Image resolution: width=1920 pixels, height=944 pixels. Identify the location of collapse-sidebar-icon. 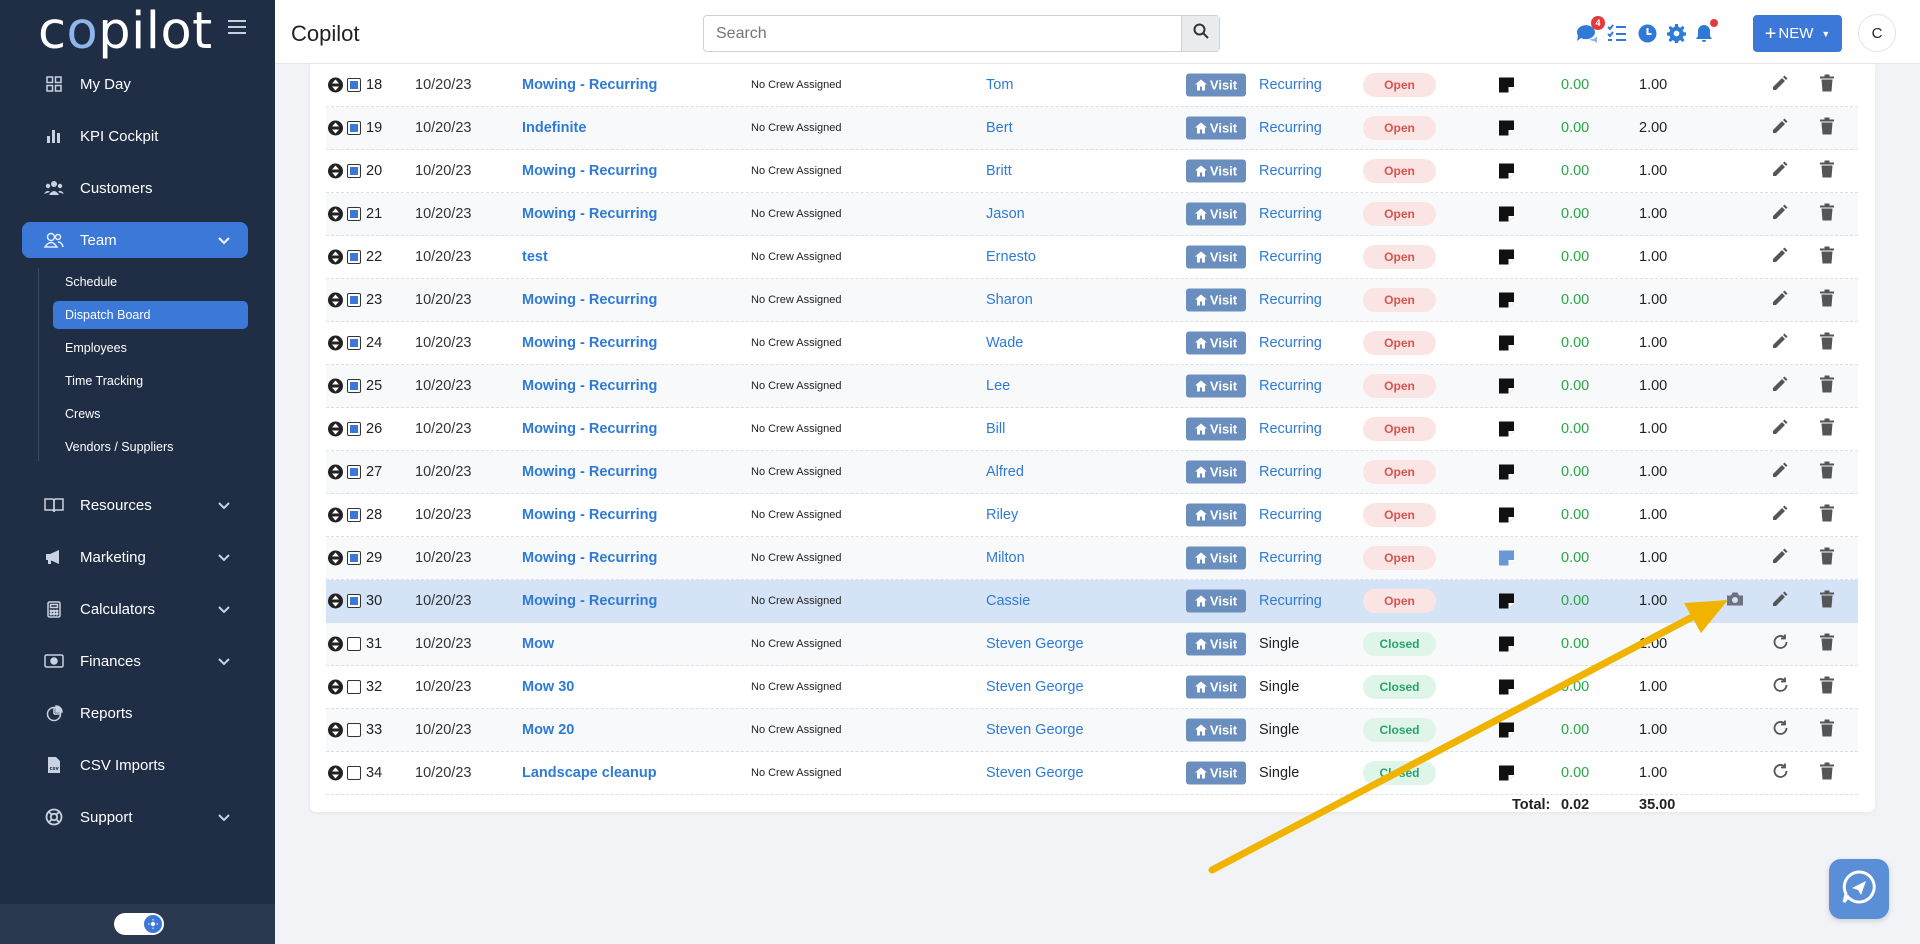
(237, 27).